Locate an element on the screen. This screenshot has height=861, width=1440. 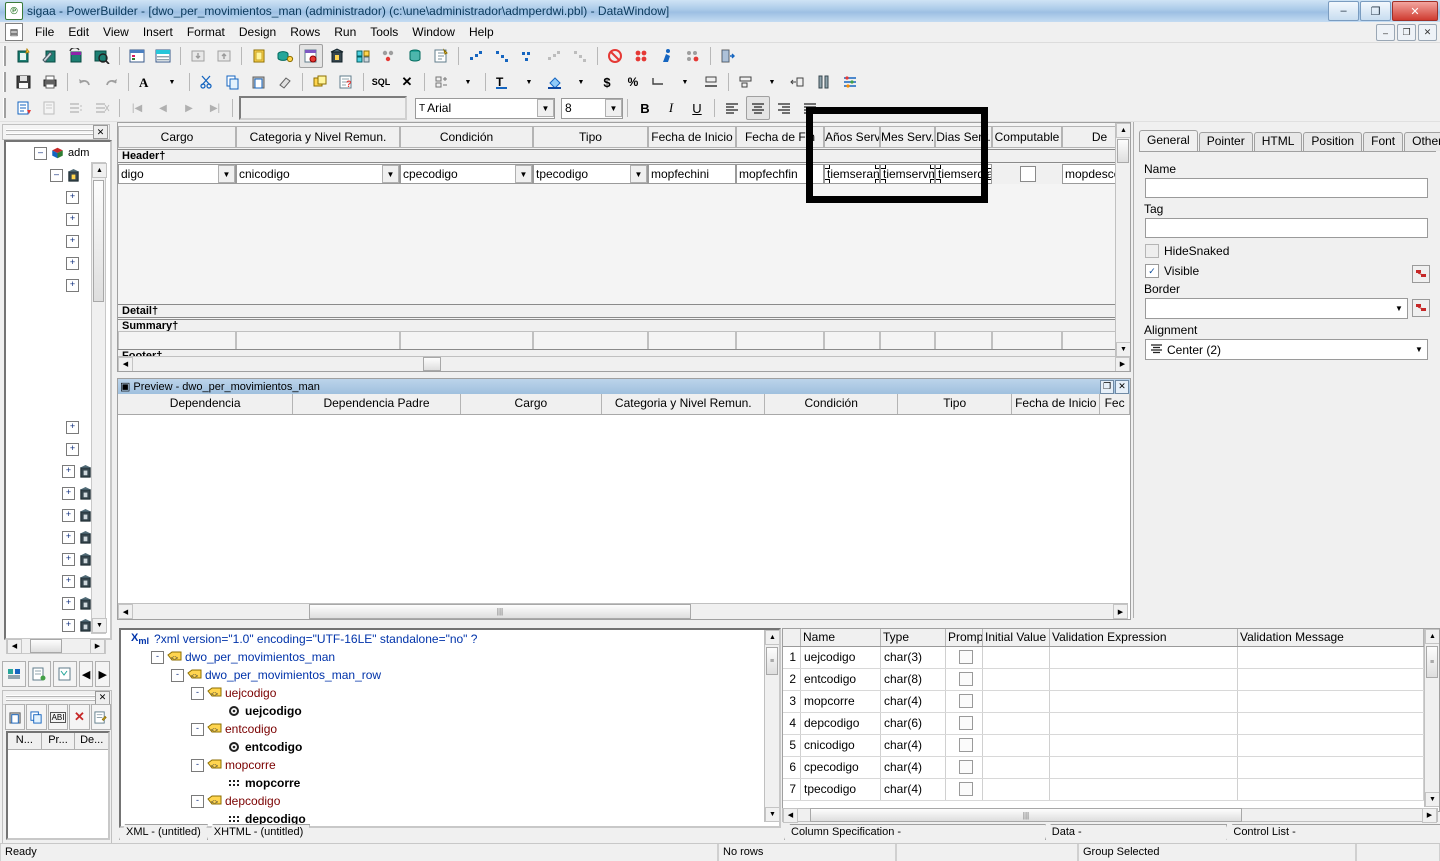
extract-row-icon is located at coordinates (224, 56).